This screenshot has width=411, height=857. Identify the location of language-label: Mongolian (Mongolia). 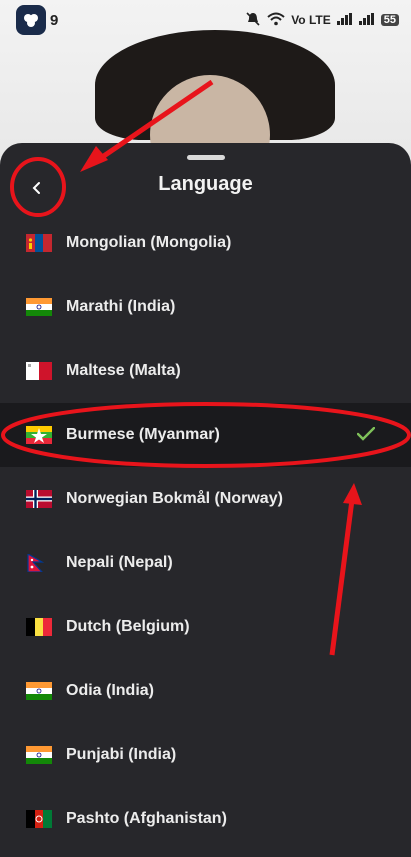
(149, 242).